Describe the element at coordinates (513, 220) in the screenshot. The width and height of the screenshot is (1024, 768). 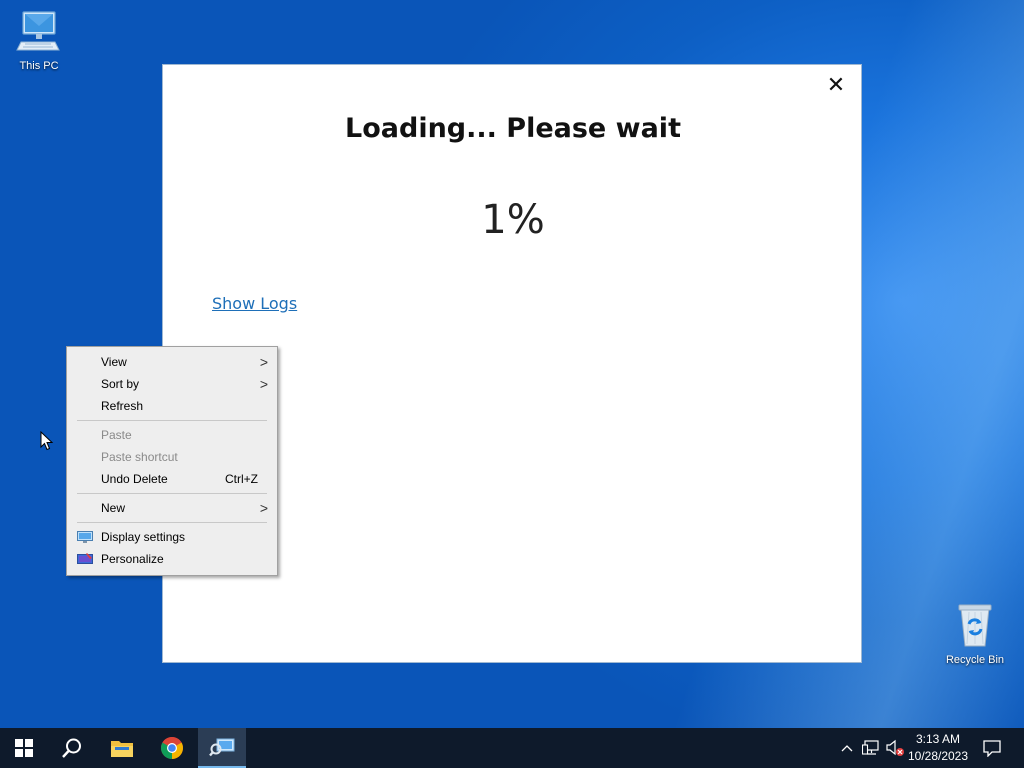
I see `progress-percent: 1%` at that location.